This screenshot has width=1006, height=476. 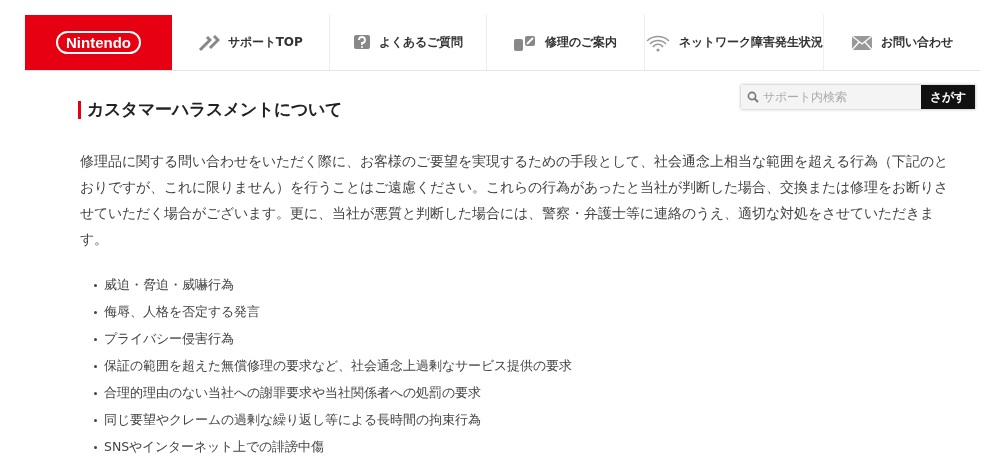 What do you see at coordinates (98, 42) in the screenshot?
I see `nintendo-logo: Nintendo` at bounding box center [98, 42].